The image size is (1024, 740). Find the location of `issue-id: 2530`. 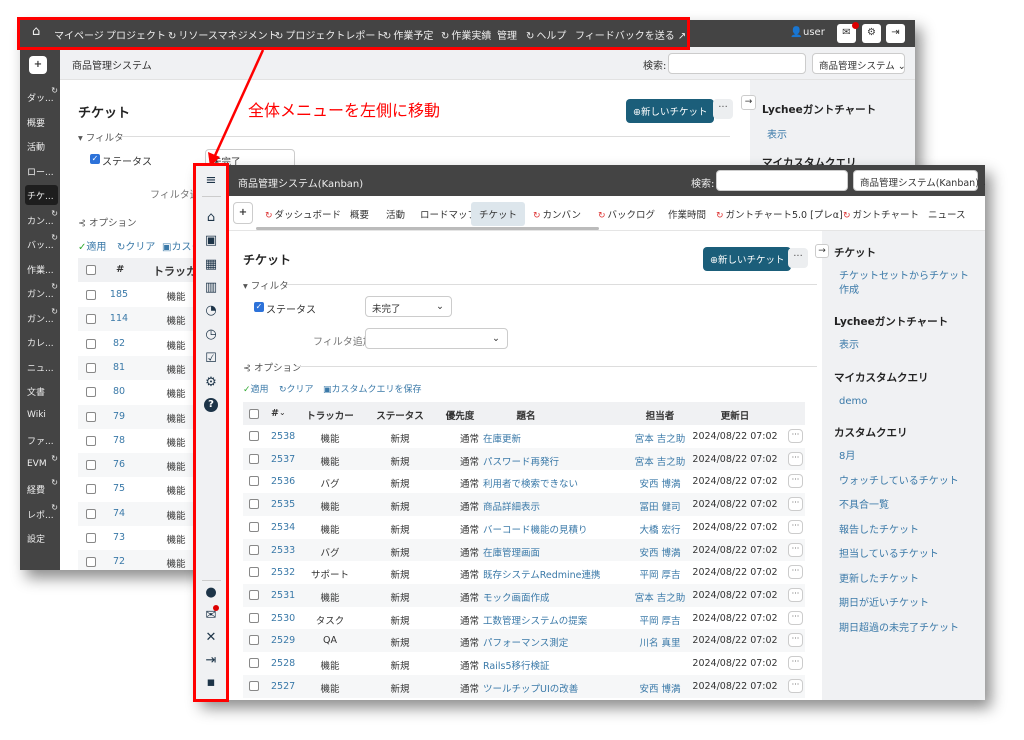

issue-id: 2530 is located at coordinates (283, 618).